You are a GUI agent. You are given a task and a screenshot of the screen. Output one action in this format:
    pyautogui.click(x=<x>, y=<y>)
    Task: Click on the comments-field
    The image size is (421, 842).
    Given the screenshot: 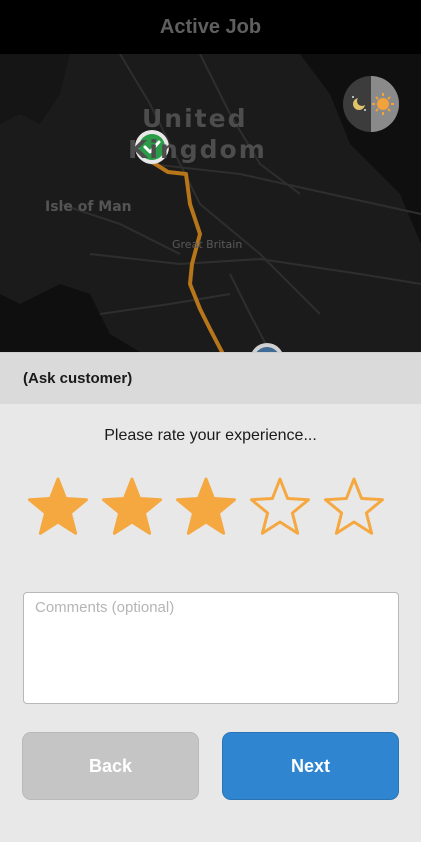 What is the action you would take?
    pyautogui.click(x=211, y=648)
    